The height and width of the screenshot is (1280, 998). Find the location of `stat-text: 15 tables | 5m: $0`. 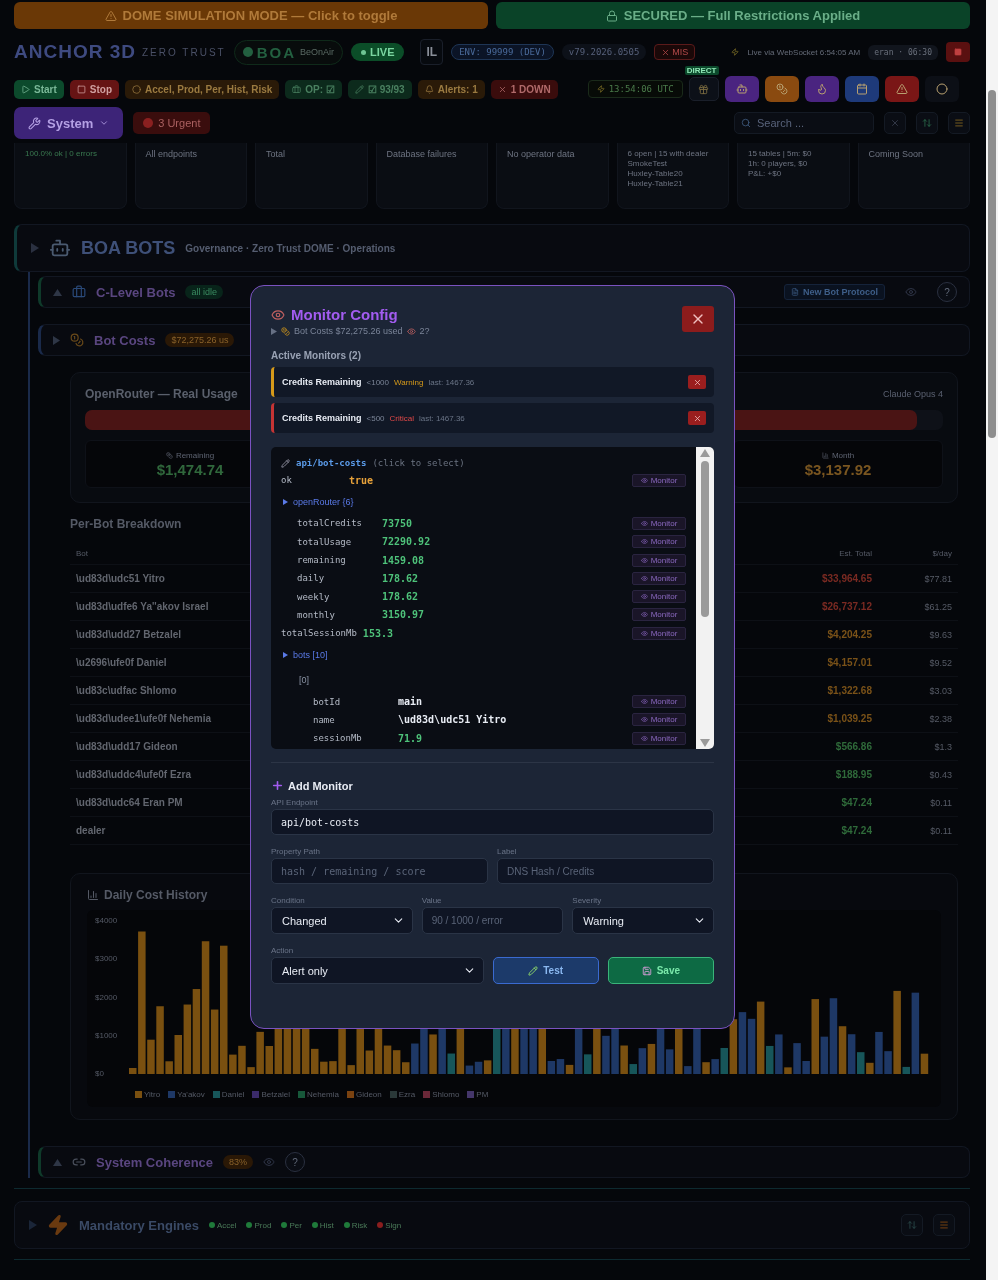

stat-text: 15 tables | 5m: $0 is located at coordinates (780, 153).